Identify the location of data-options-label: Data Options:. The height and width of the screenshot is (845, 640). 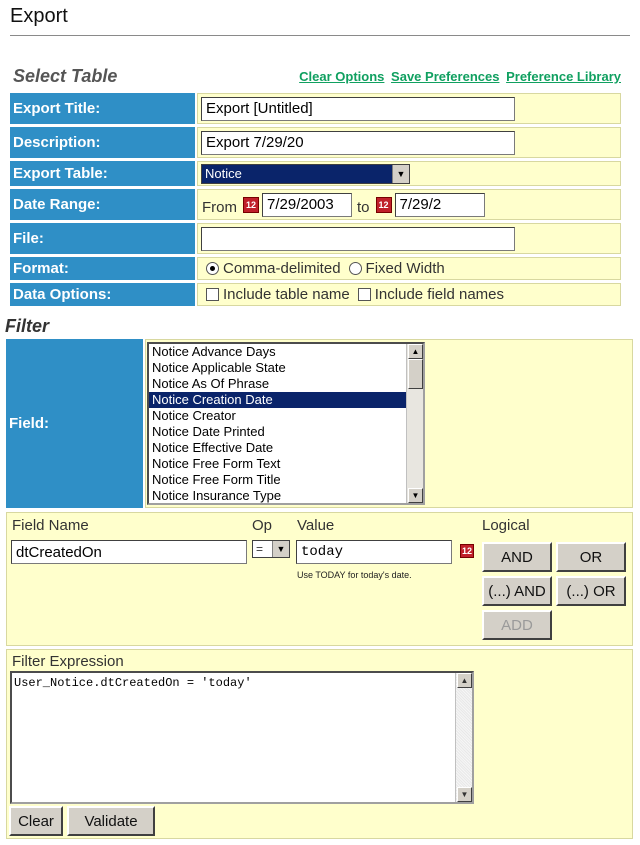
(102, 294).